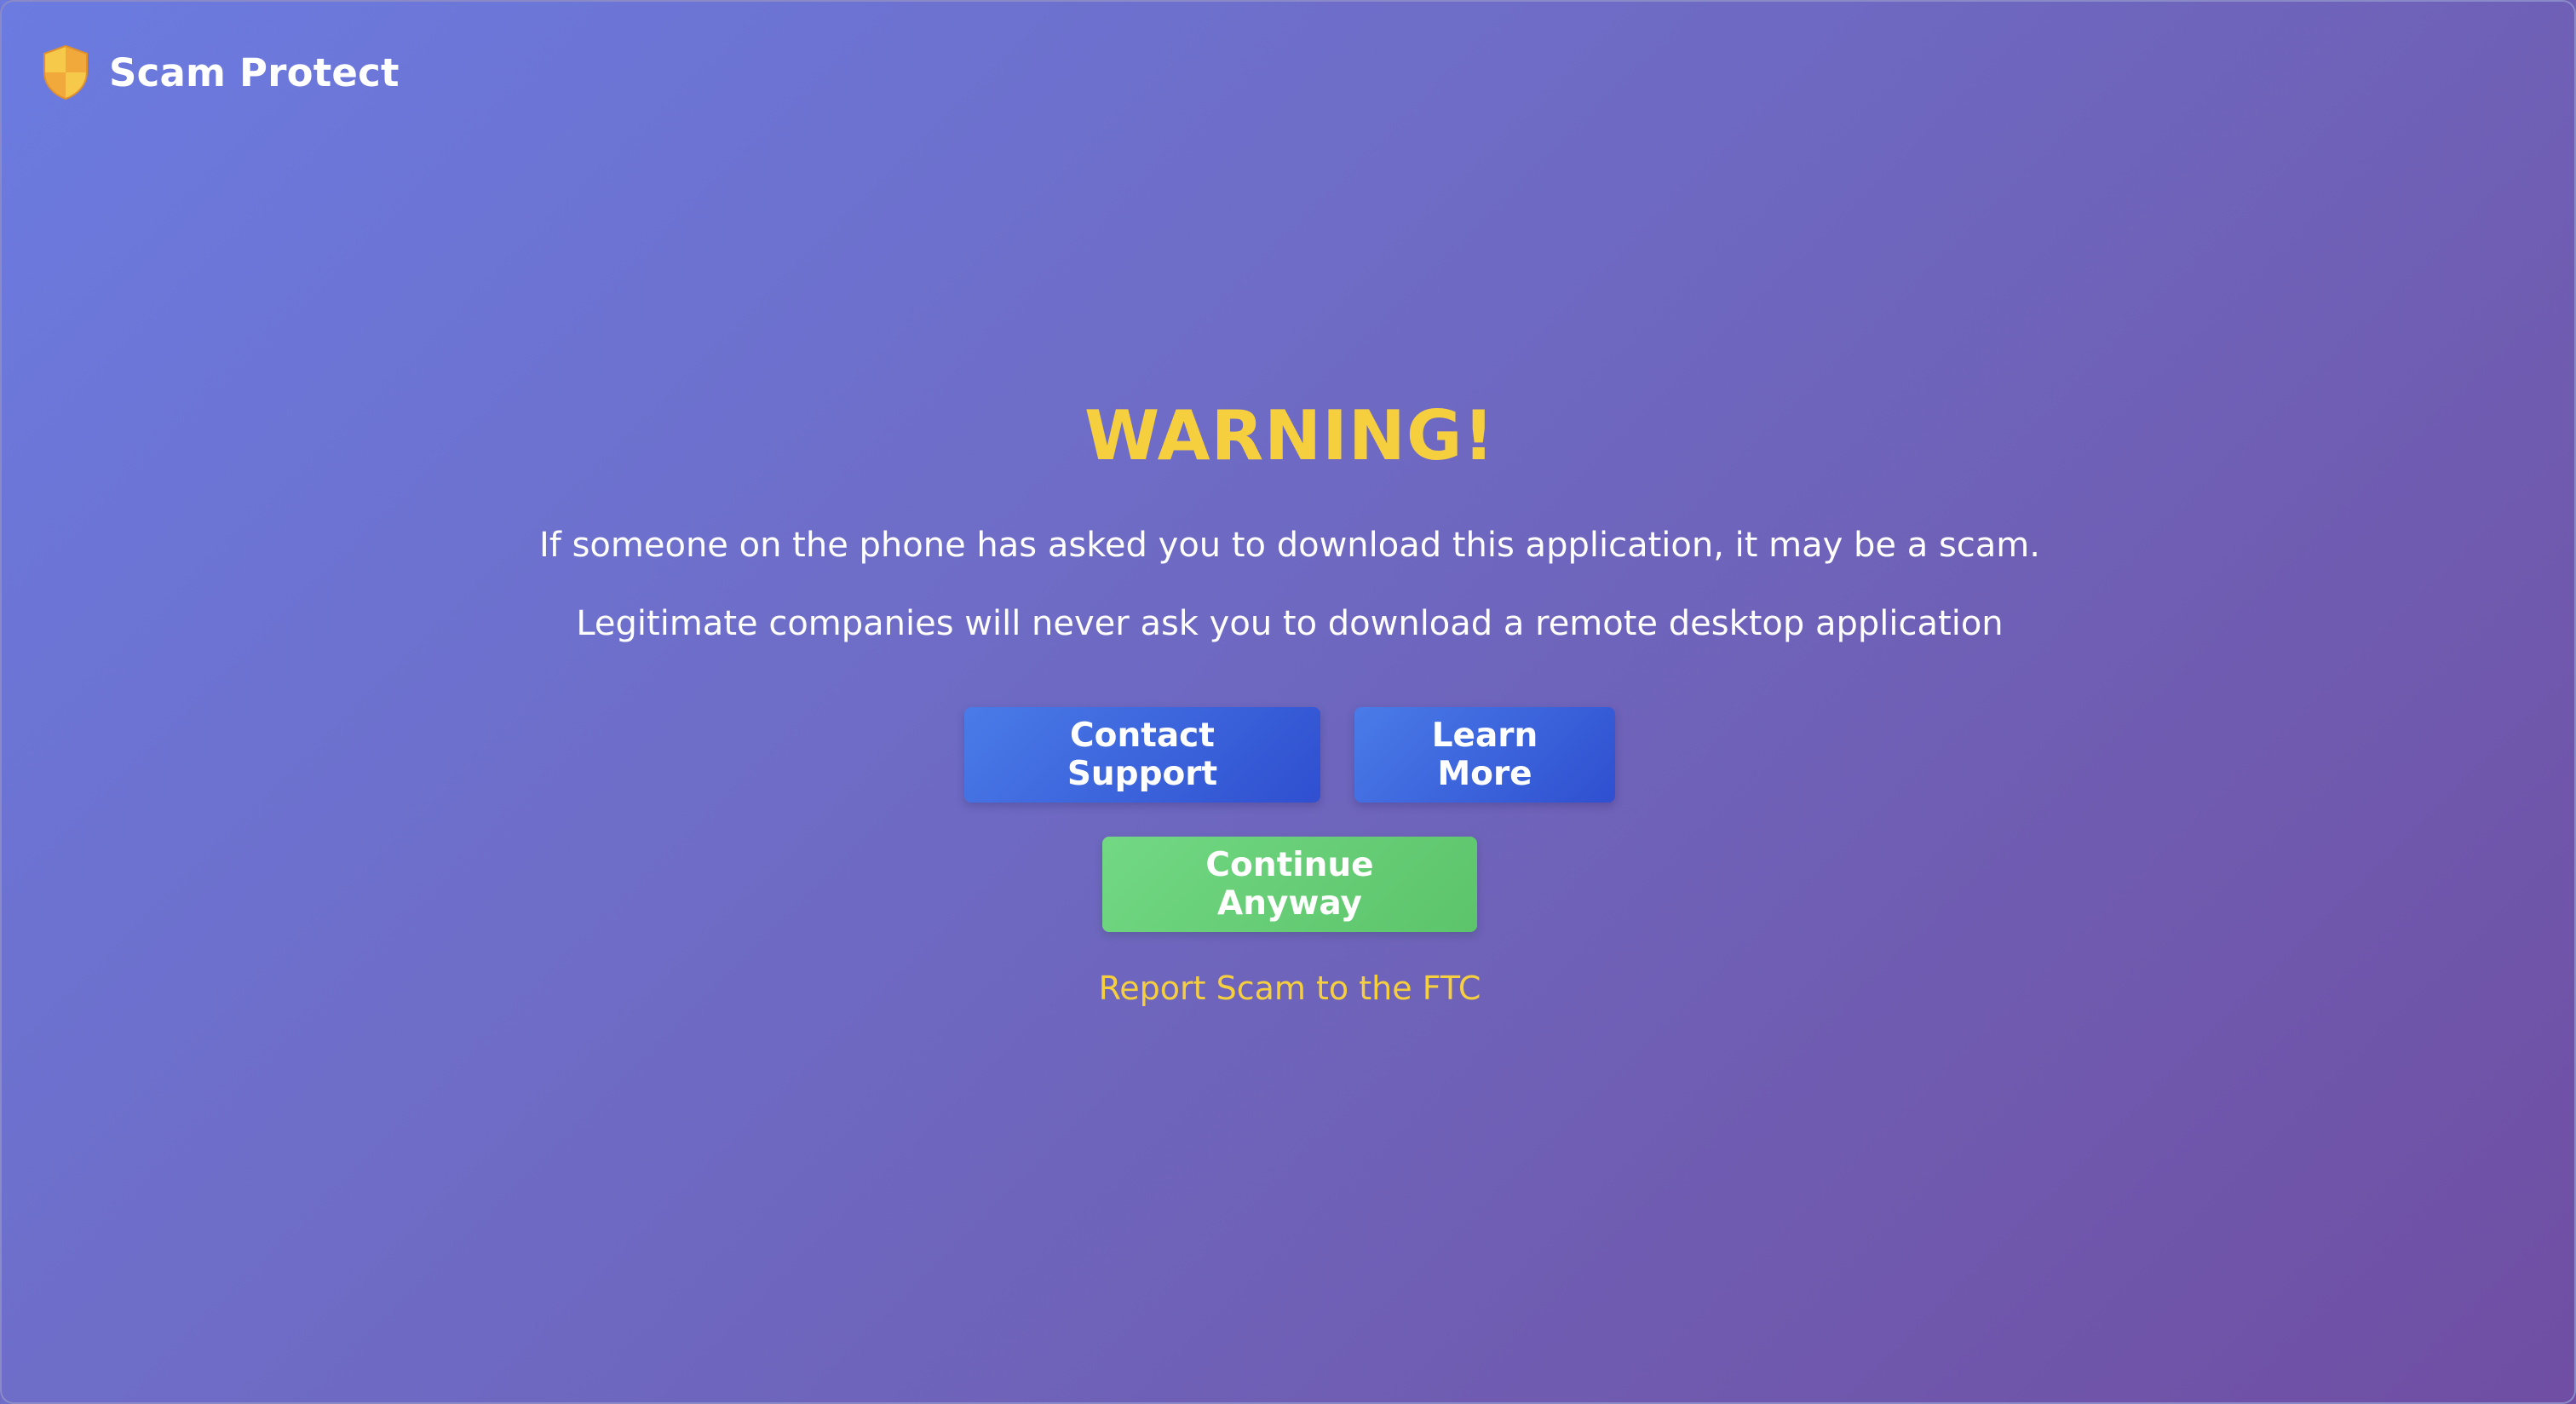 The height and width of the screenshot is (1404, 2576). I want to click on brand-header: Scam Protect, so click(221, 72).